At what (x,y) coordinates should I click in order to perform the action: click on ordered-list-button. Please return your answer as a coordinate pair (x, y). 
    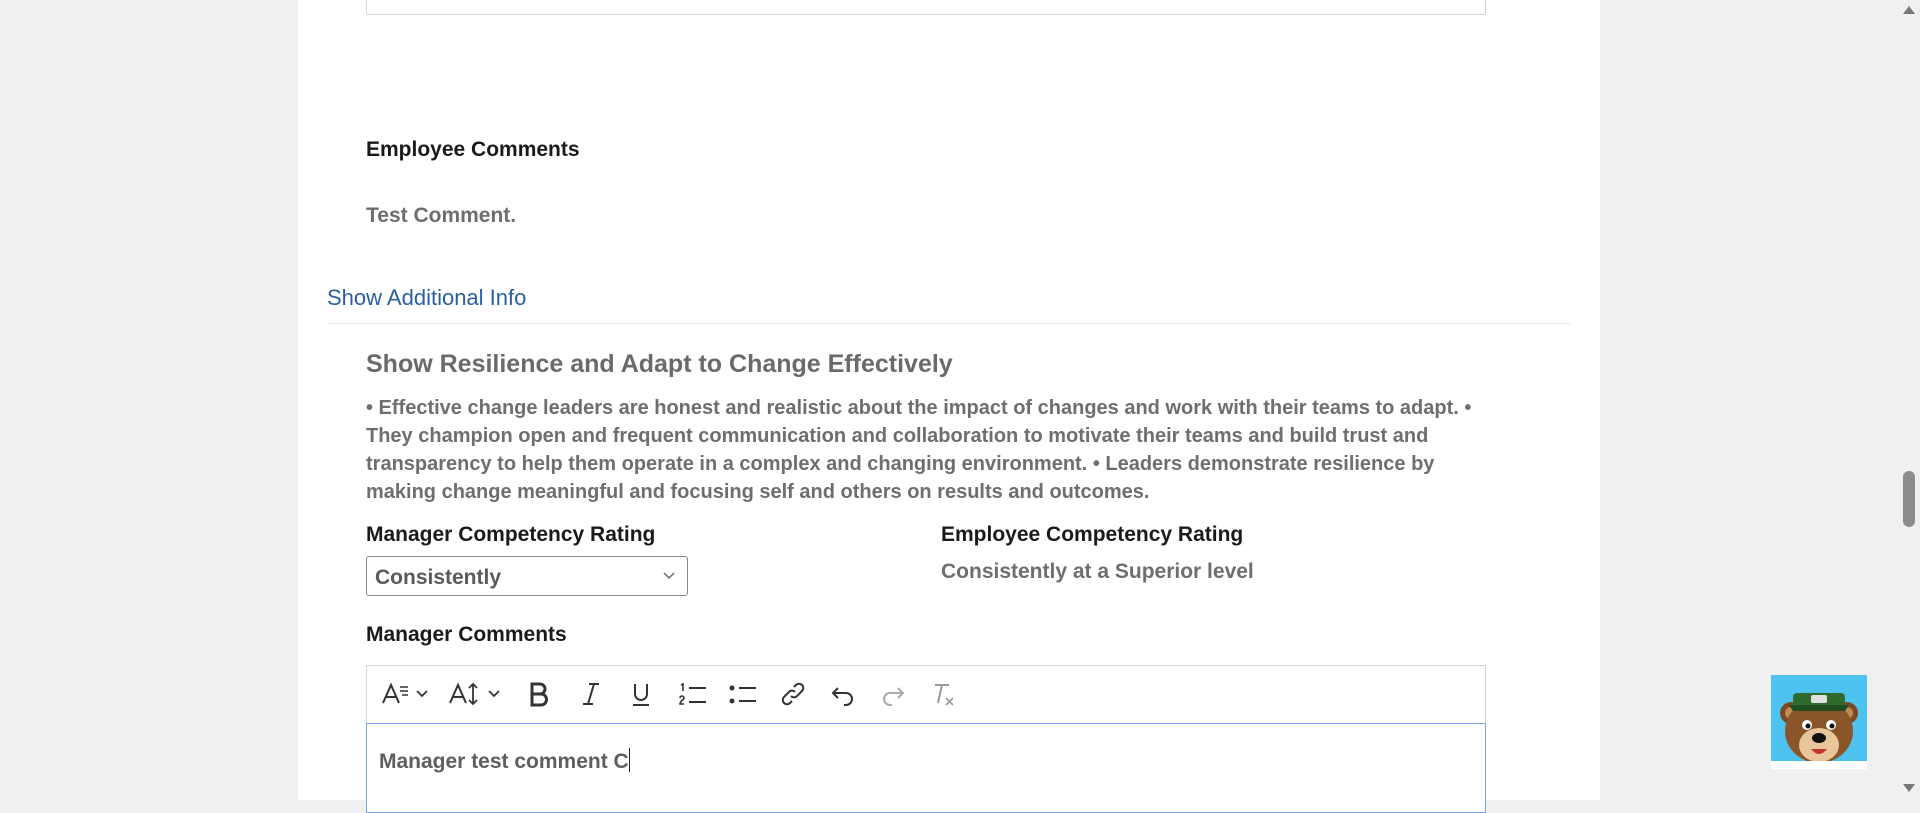
    Looking at the image, I should click on (693, 694).